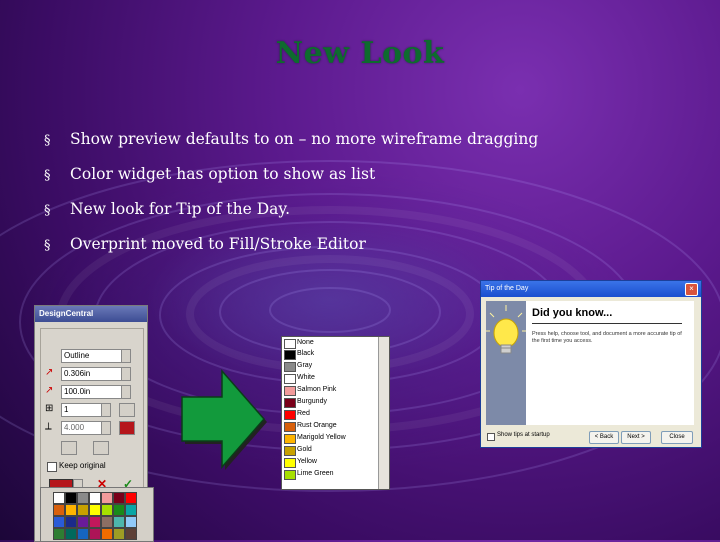 This screenshot has height=542, width=720. What do you see at coordinates (127, 410) in the screenshot?
I see `copy-button` at bounding box center [127, 410].